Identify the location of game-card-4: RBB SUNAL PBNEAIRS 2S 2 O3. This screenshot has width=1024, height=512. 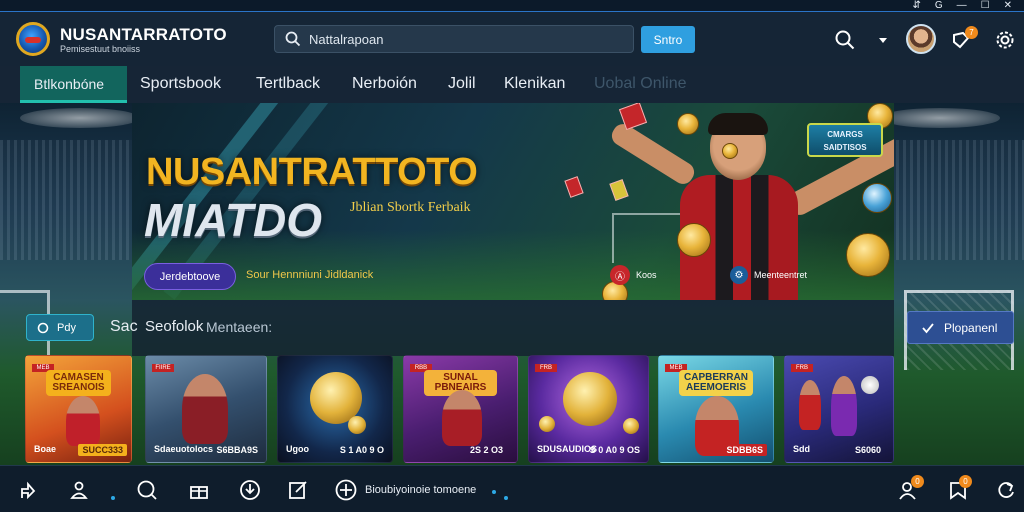
(460, 409).